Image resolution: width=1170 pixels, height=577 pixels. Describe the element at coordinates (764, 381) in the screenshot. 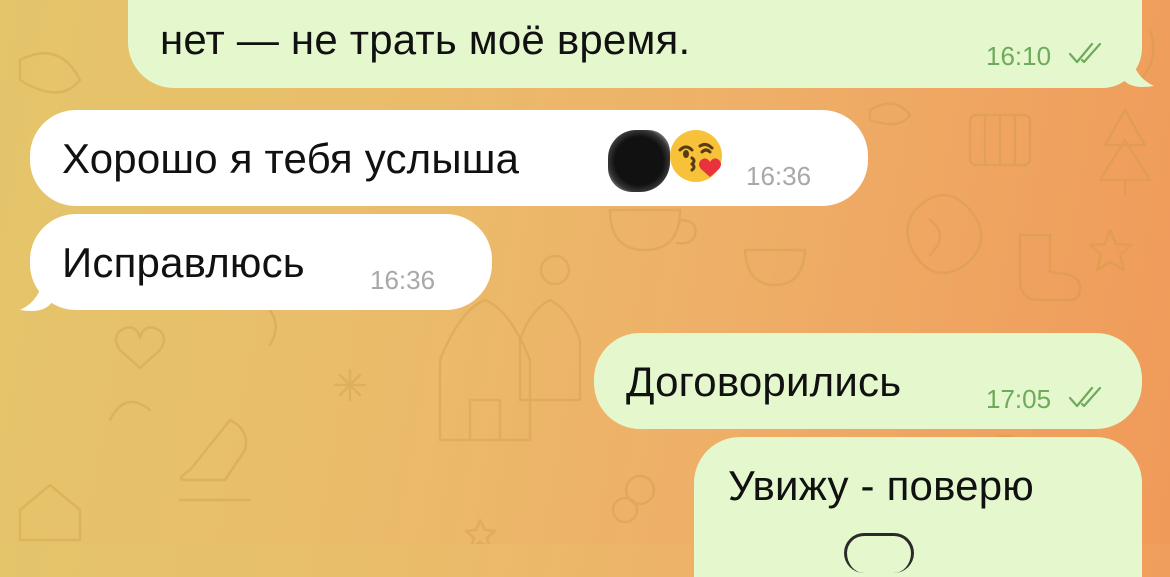

I see `message-text: Договорились` at that location.